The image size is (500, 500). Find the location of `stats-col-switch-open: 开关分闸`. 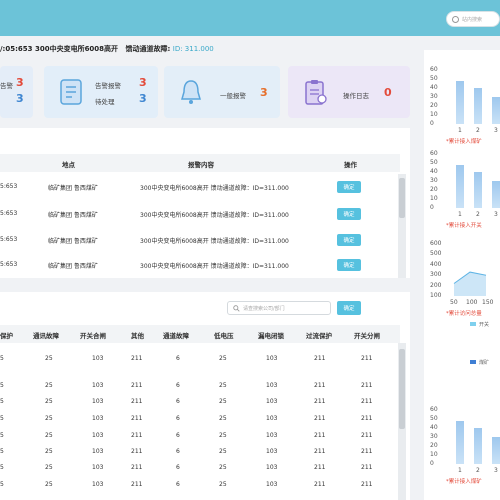

stats-col-switch-open: 开关分闸 is located at coordinates (367, 336).